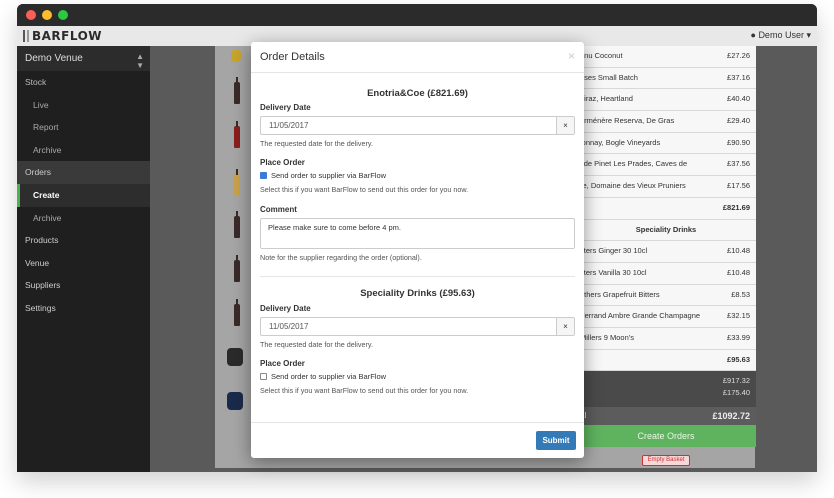  I want to click on basket-row: l de Pinet Les Prades, Caves de £37.56, so click(666, 165).